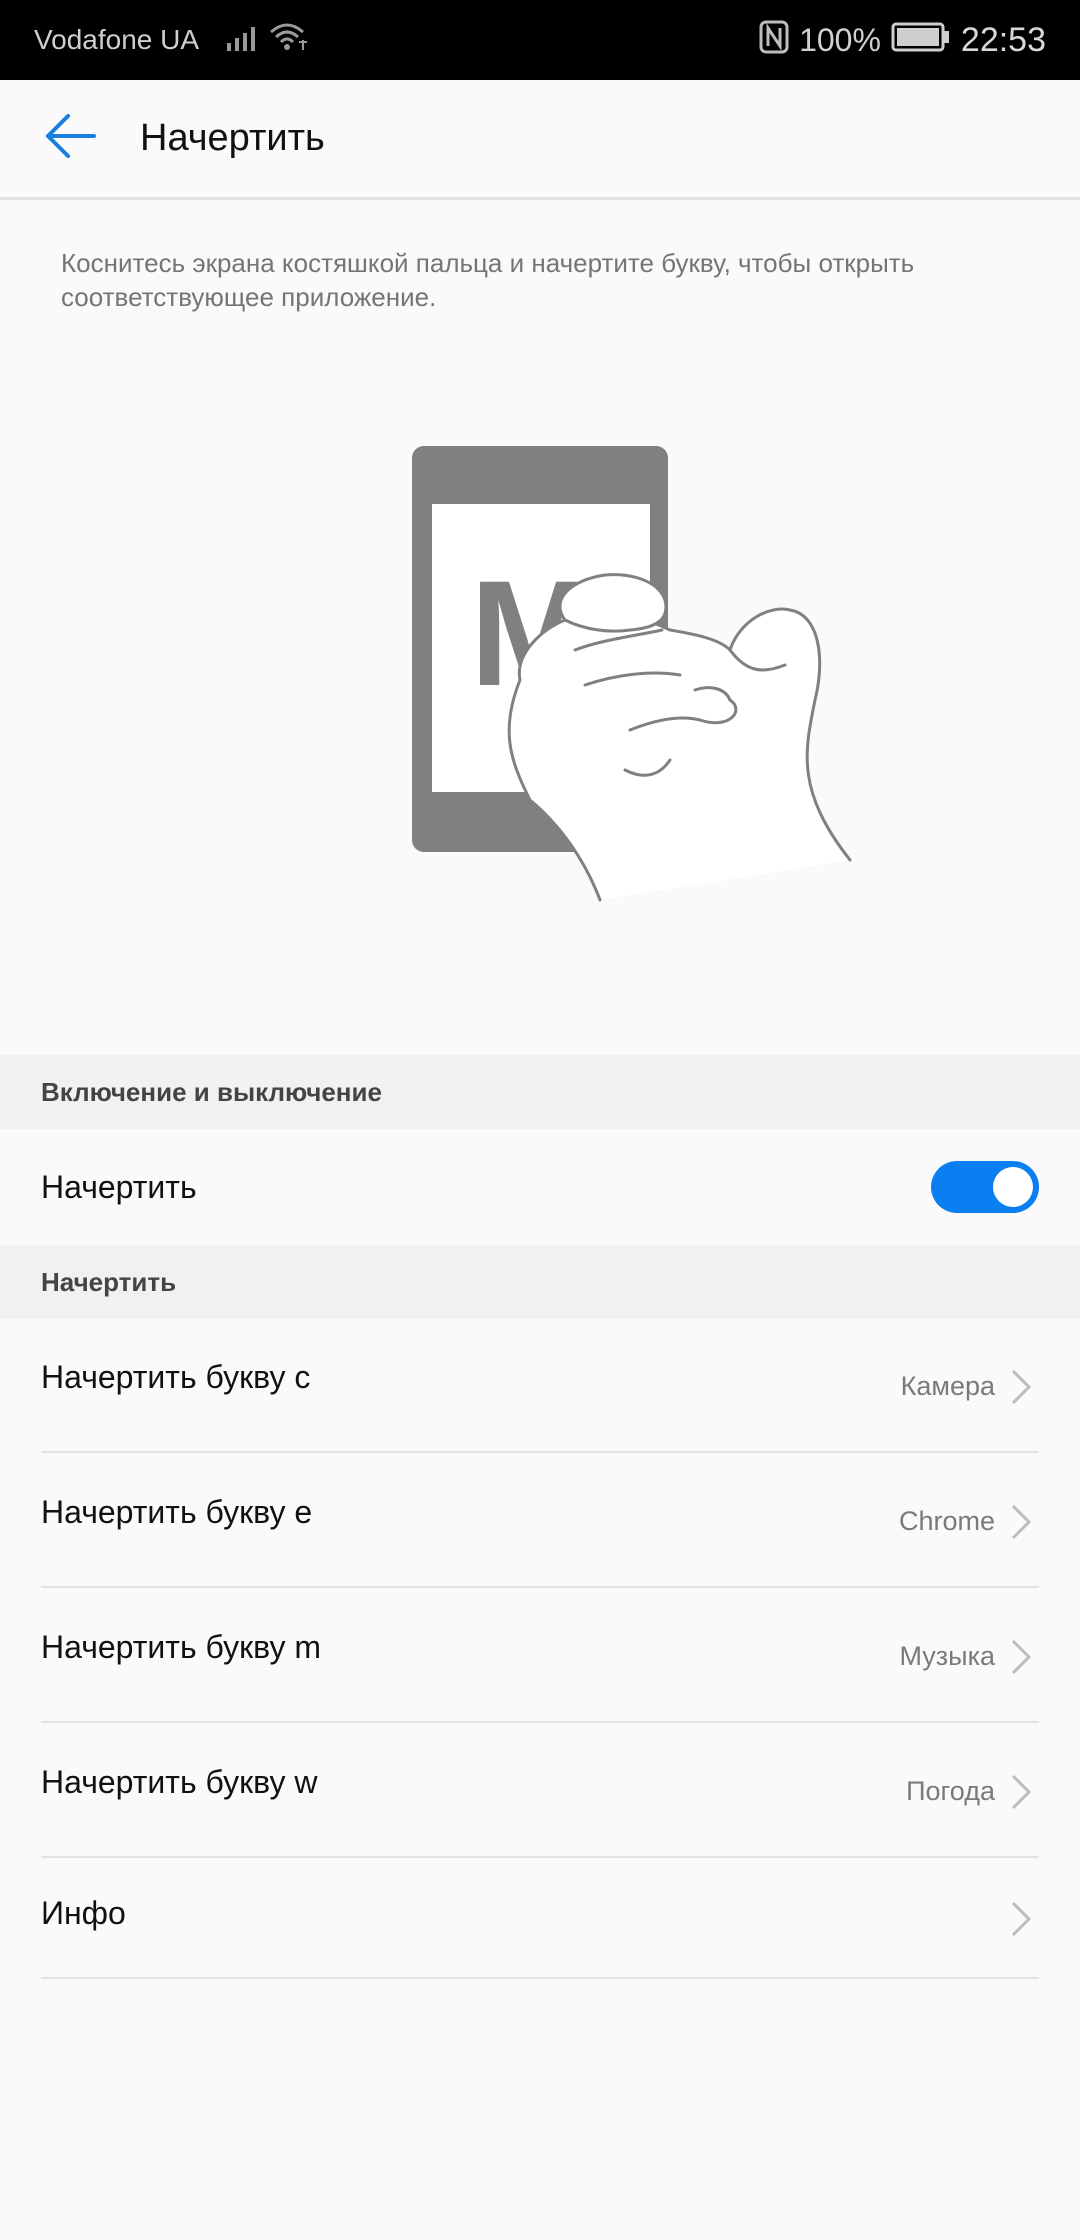 The height and width of the screenshot is (2240, 1080). What do you see at coordinates (83, 1913) in the screenshot?
I see `list-item-label: Инфо` at bounding box center [83, 1913].